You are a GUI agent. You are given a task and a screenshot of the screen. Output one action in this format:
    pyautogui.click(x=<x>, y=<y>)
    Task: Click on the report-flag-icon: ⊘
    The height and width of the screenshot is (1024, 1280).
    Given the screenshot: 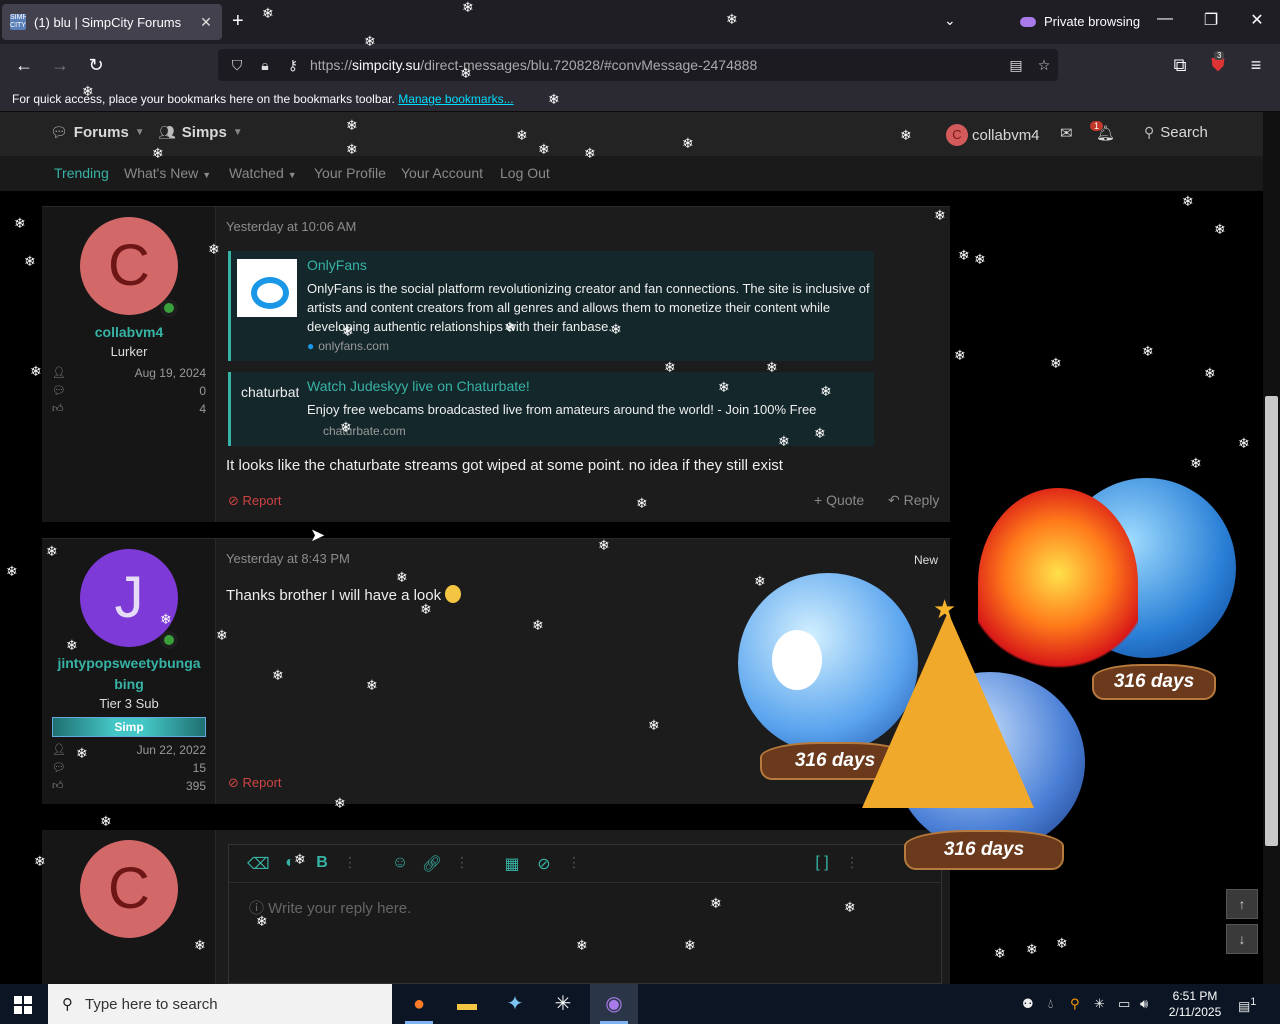 What is the action you would take?
    pyautogui.click(x=235, y=782)
    